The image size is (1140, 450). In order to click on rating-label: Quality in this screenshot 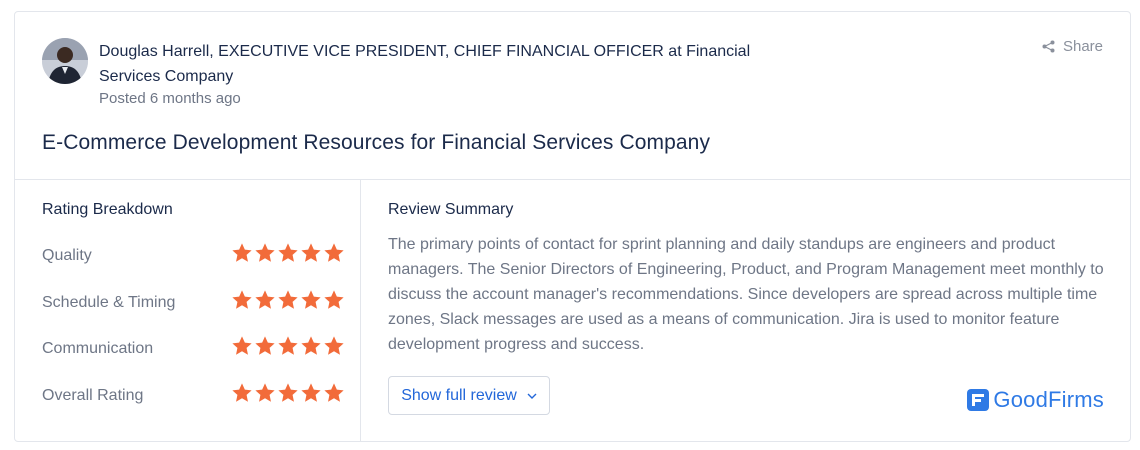, I will do `click(67, 255)`.